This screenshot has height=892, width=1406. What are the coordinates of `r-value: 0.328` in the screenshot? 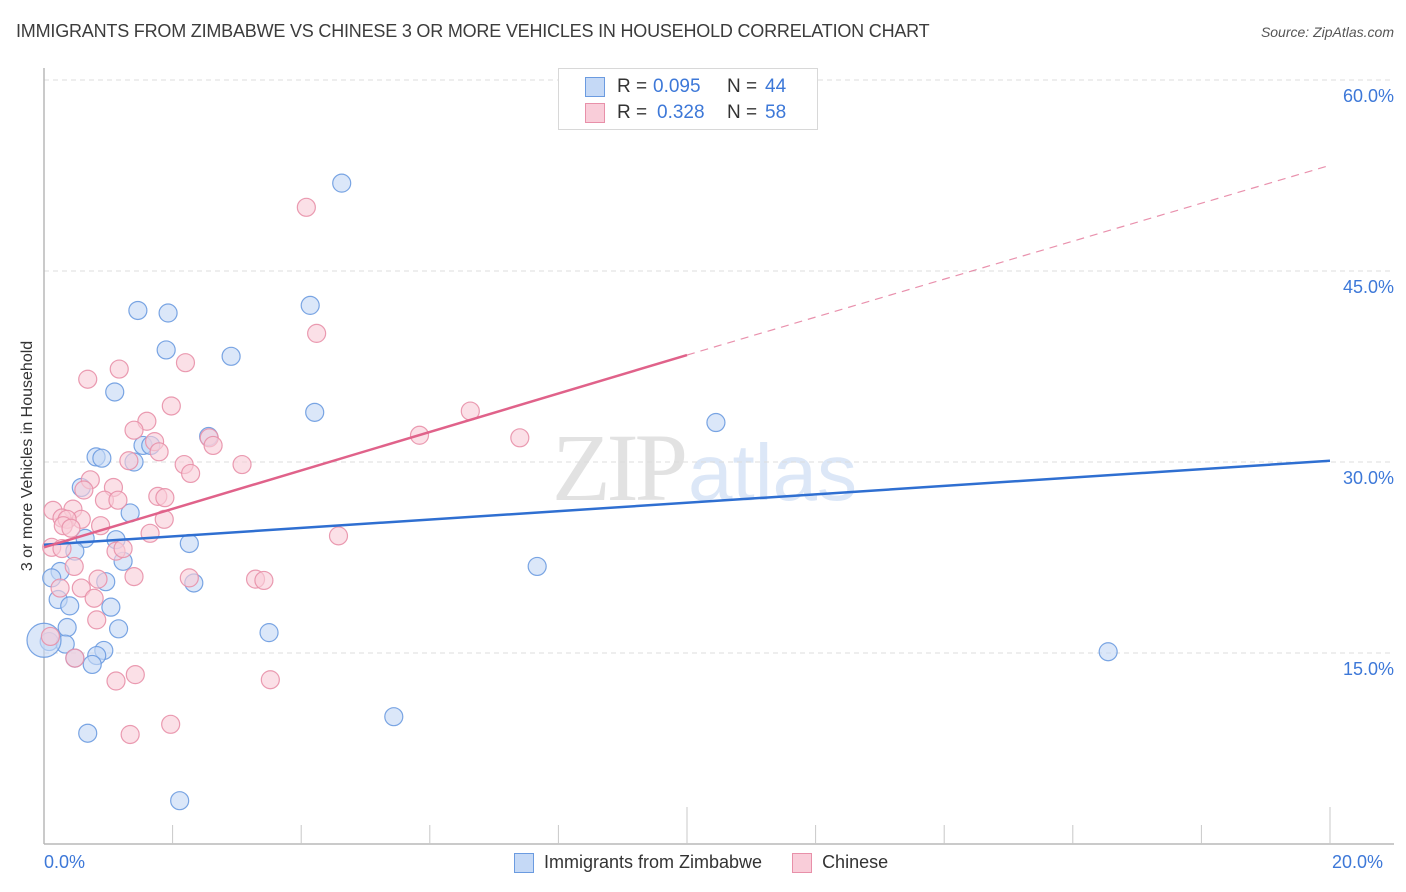 It's located at (681, 112).